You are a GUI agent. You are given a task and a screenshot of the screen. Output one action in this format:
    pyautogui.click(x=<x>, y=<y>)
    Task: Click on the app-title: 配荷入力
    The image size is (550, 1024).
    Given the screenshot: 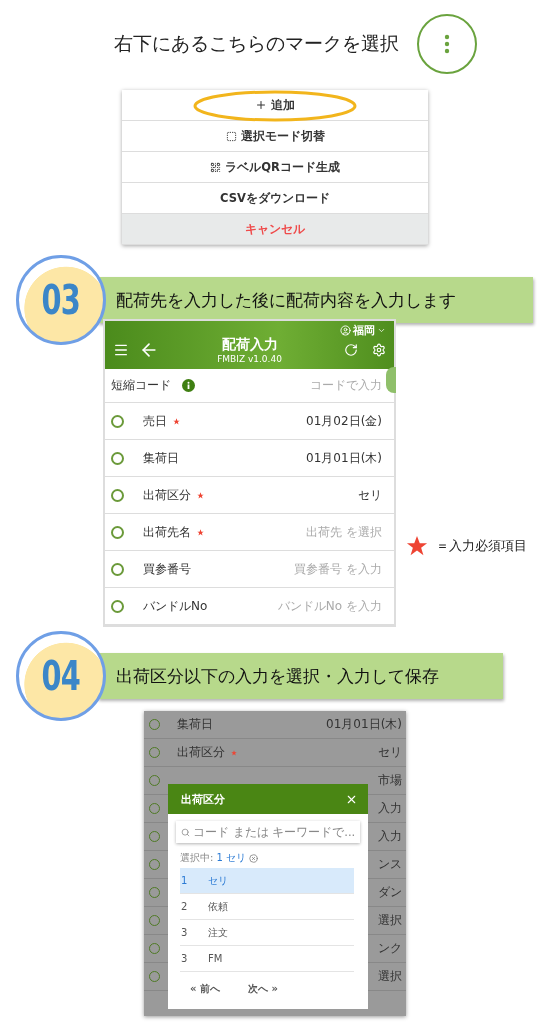 What is the action you would take?
    pyautogui.click(x=249, y=345)
    